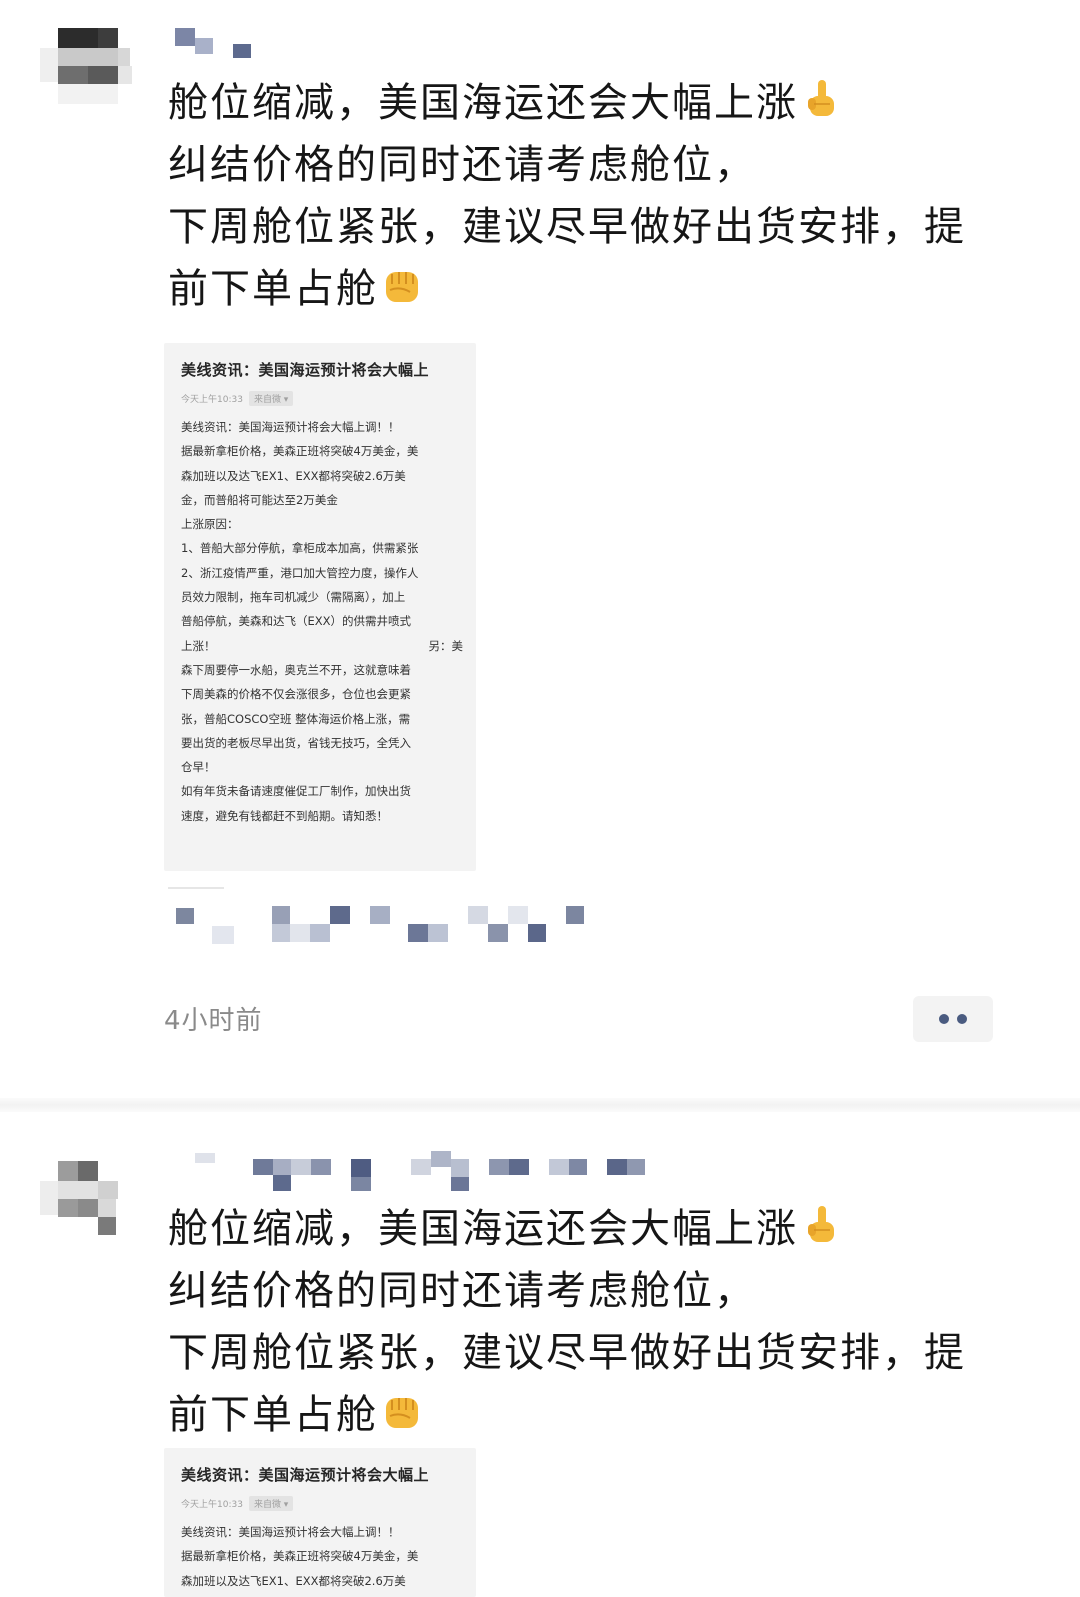 The image size is (1080, 1597). I want to click on article-body-line-left: 上涨！, so click(198, 645).